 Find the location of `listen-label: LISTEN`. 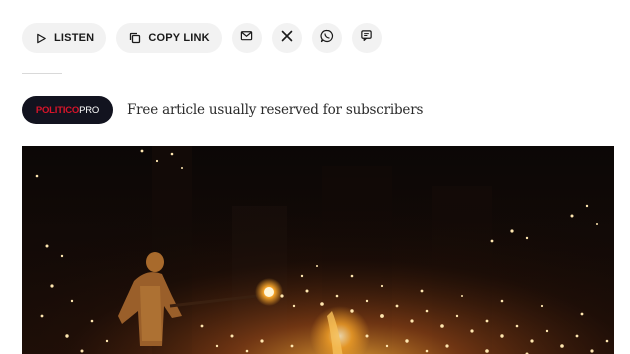

listen-label: LISTEN is located at coordinates (74, 38).